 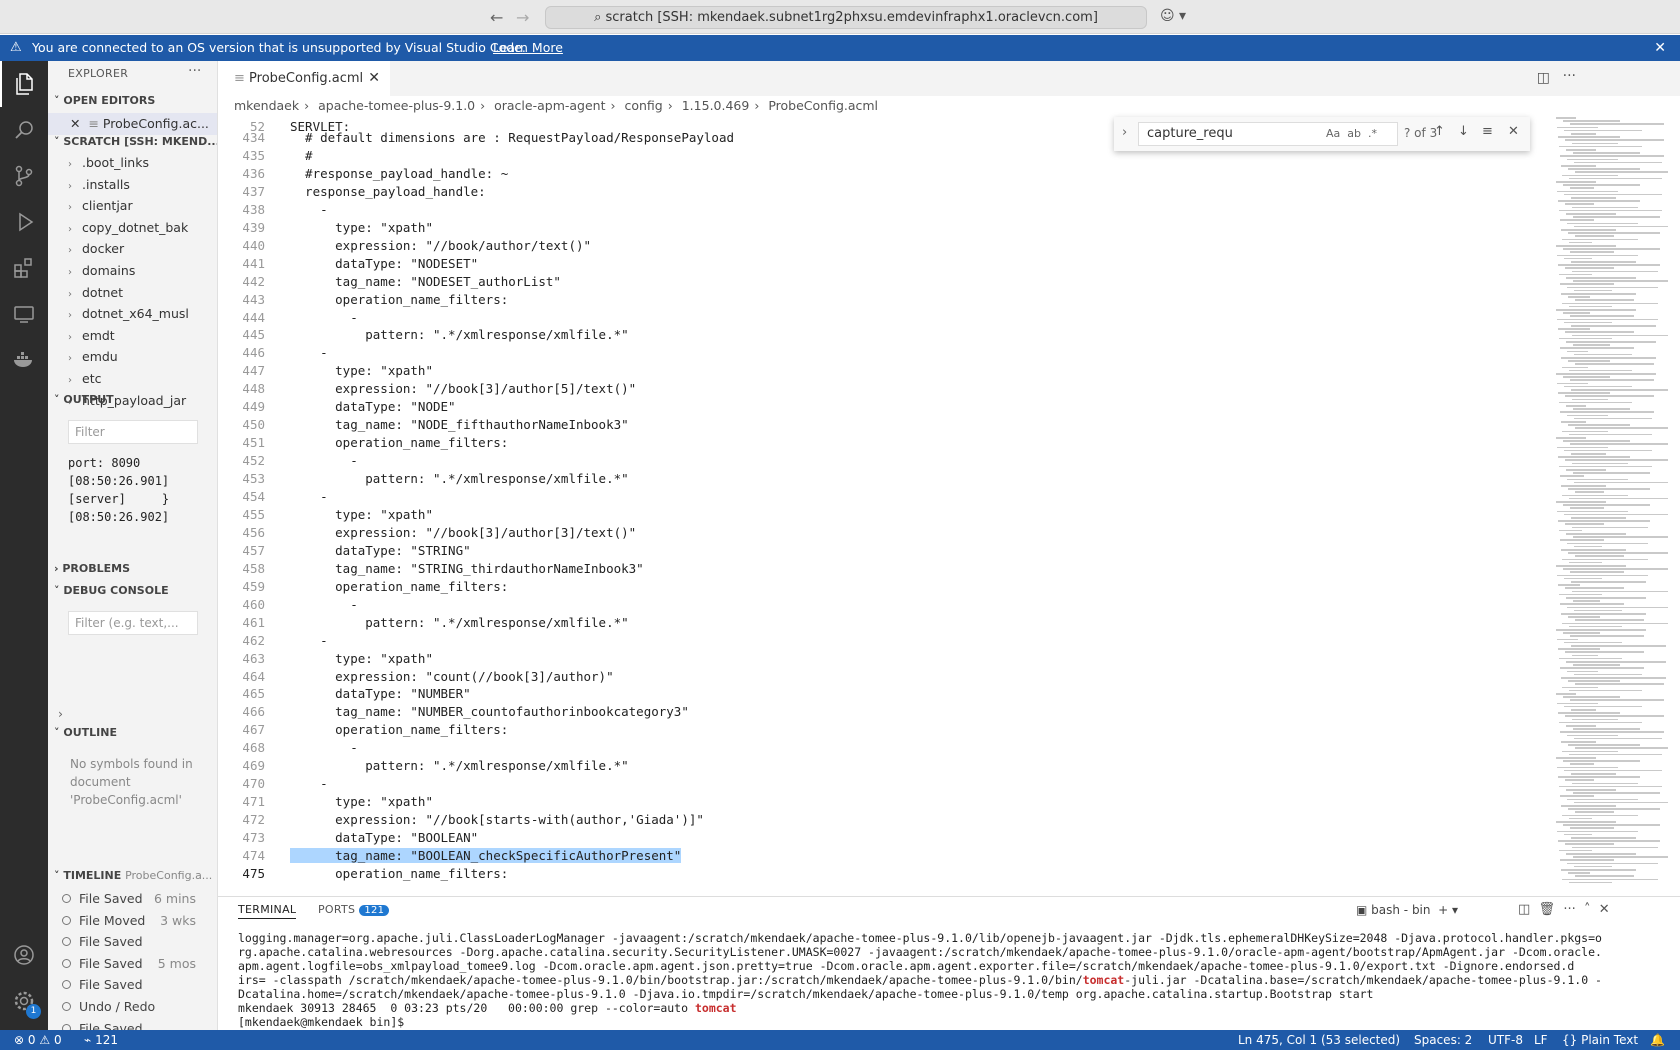 What do you see at coordinates (1505, 1040) in the screenshot?
I see `encoding: UTF-8` at bounding box center [1505, 1040].